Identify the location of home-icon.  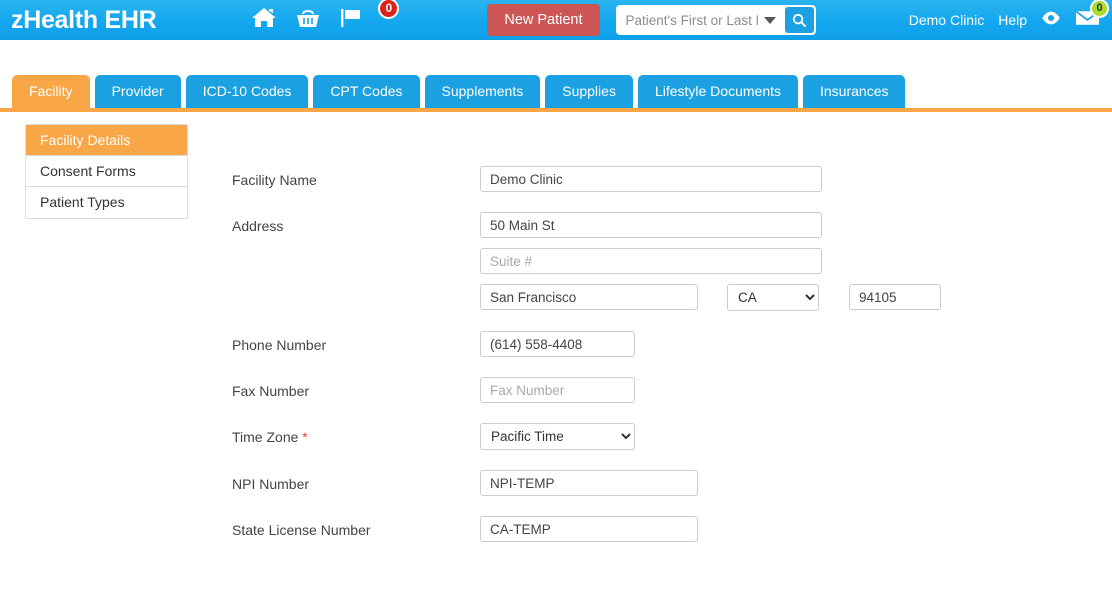
(264, 20).